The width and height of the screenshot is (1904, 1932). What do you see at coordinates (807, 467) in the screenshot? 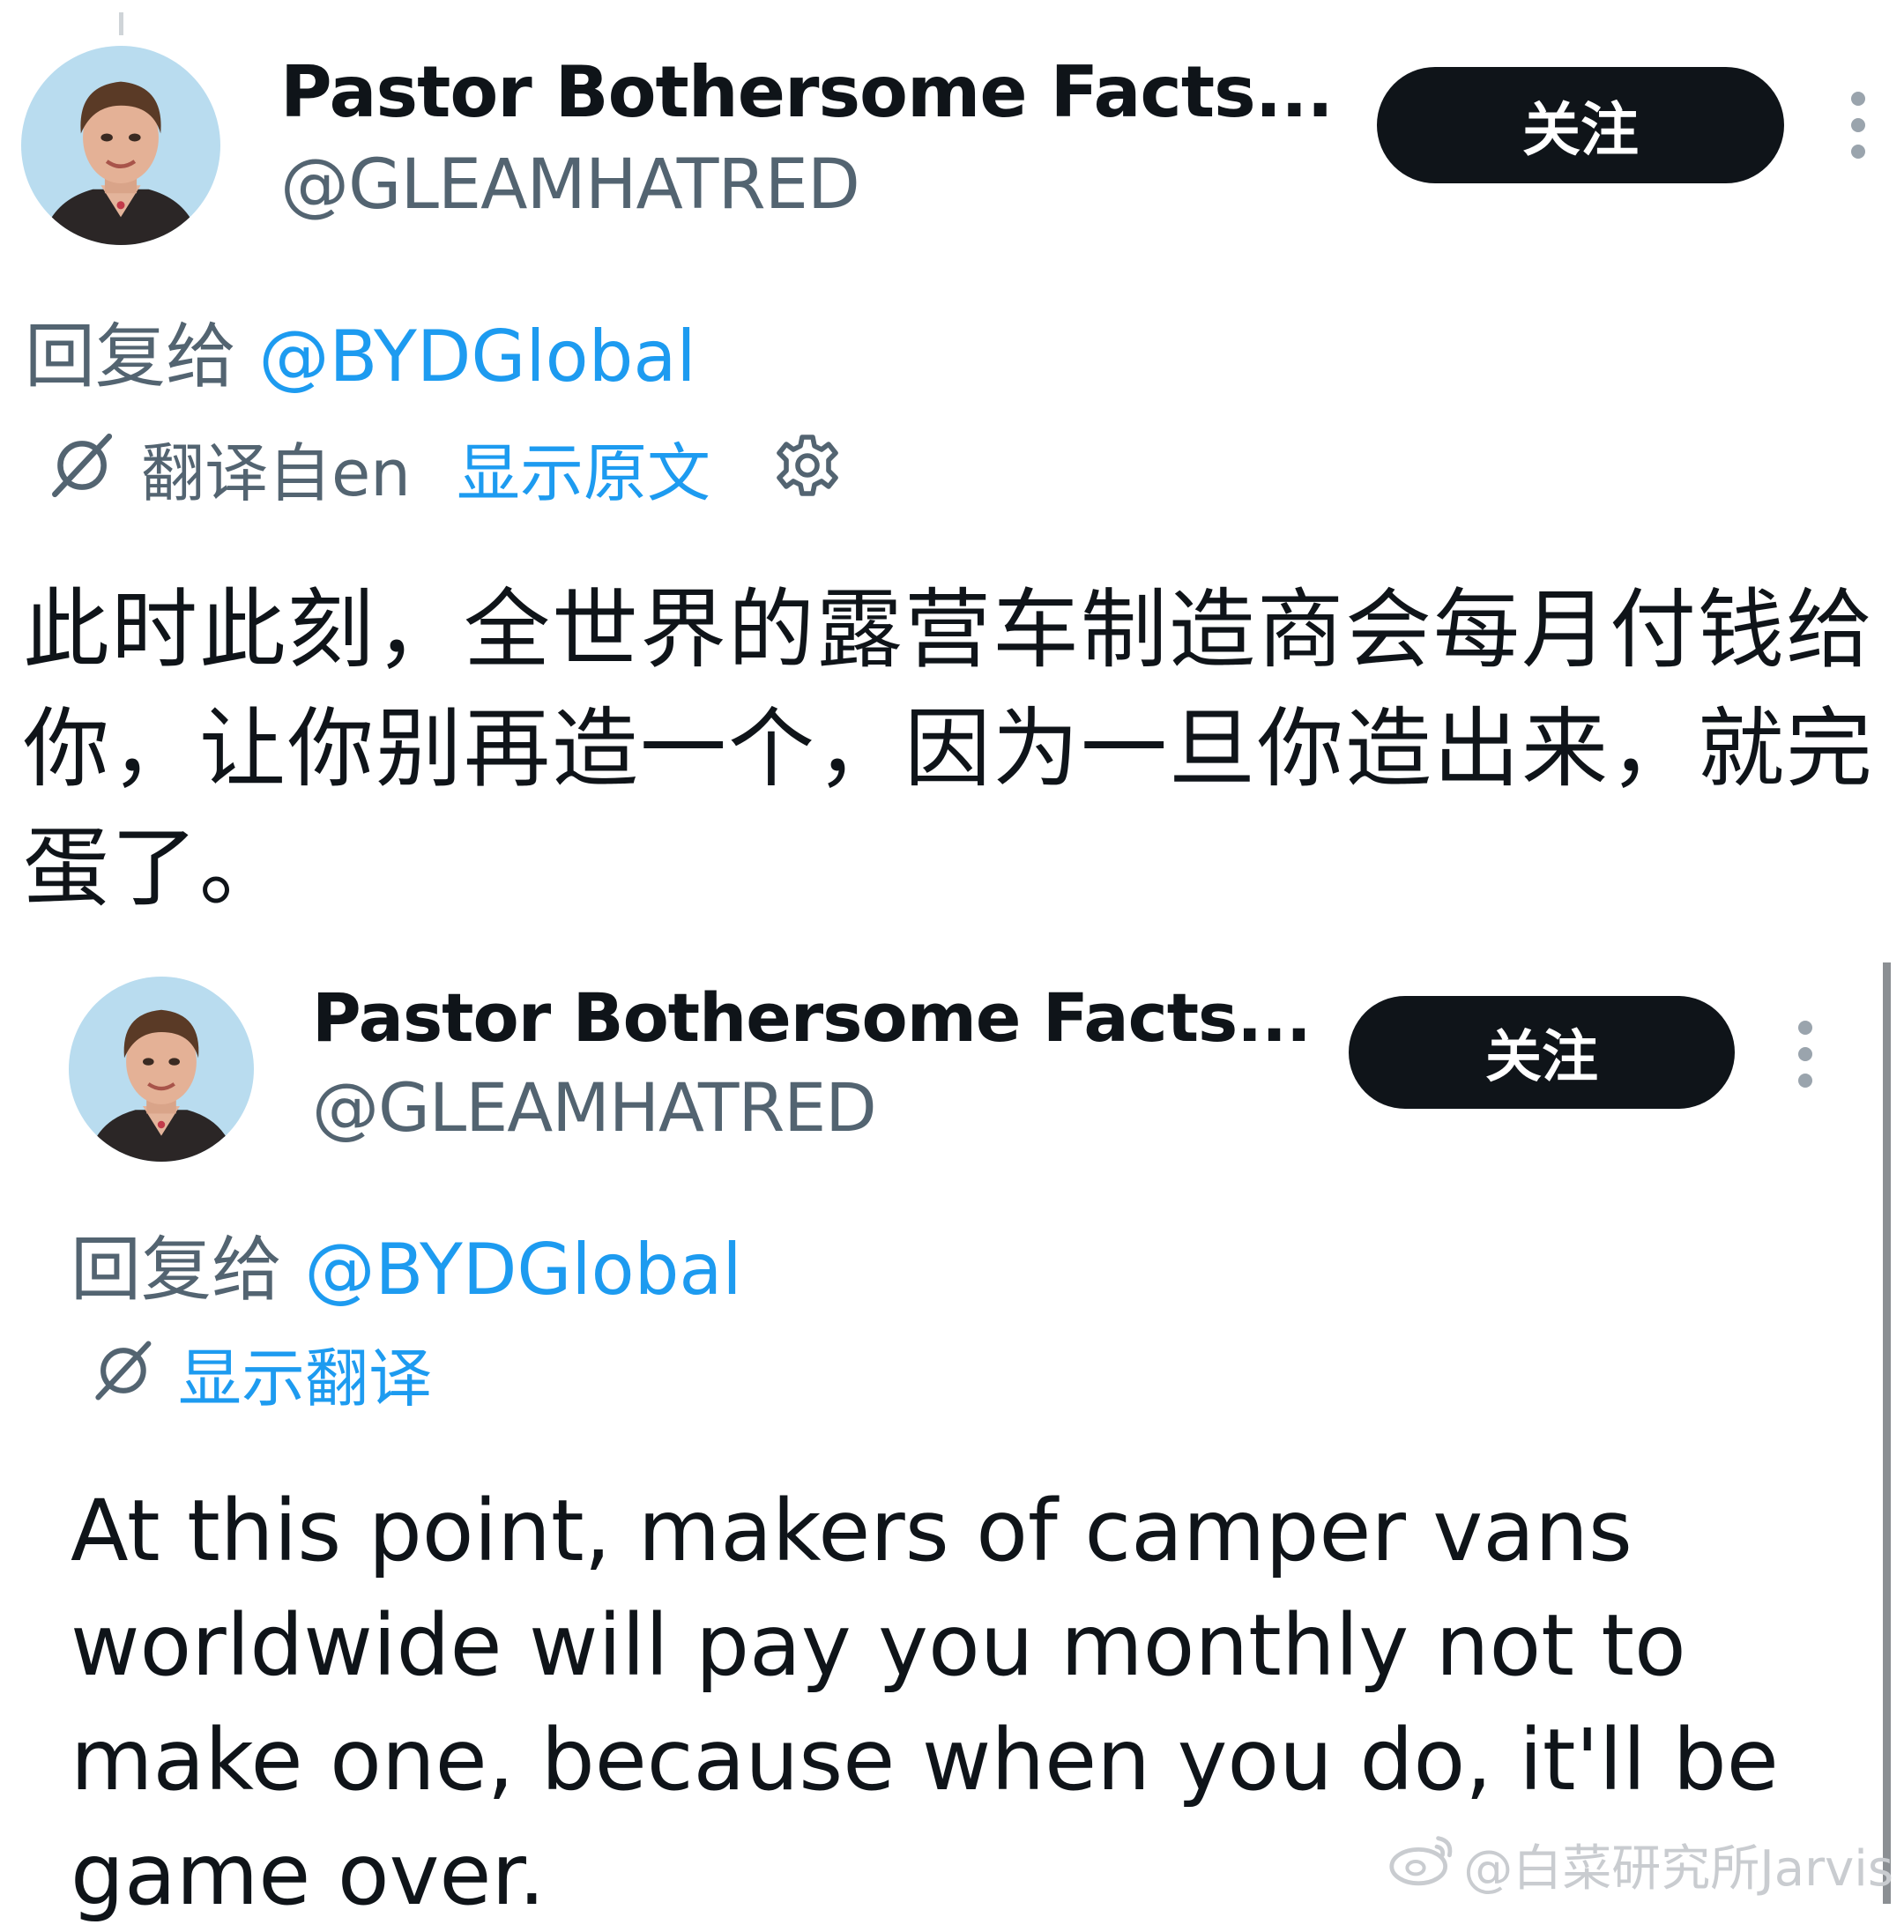
I see `gear-icon` at bounding box center [807, 467].